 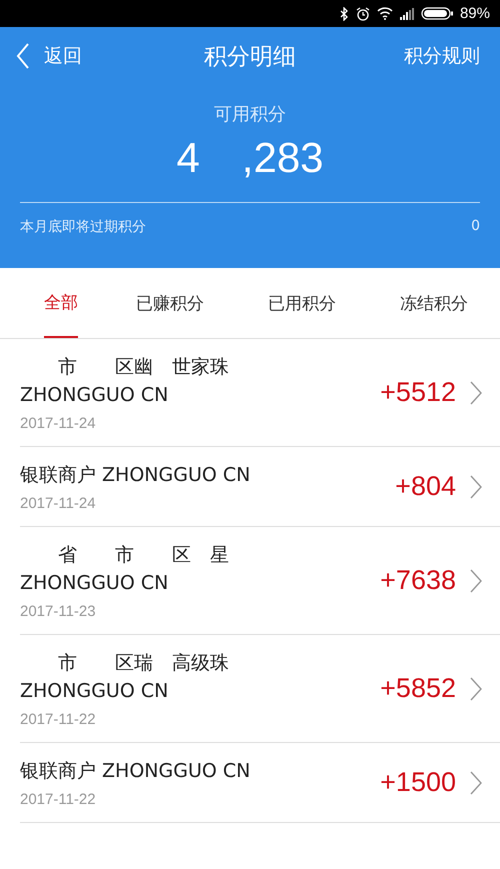 What do you see at coordinates (407, 14) in the screenshot?
I see `signal-icon` at bounding box center [407, 14].